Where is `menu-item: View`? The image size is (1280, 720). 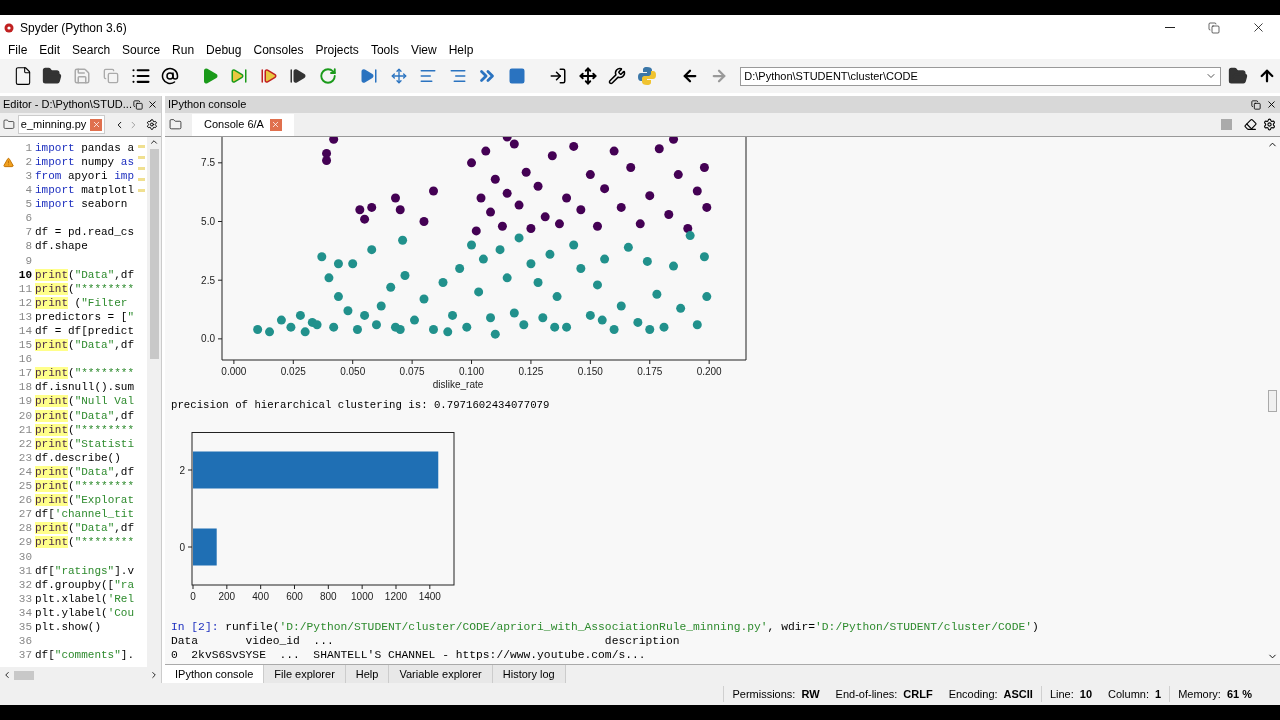 menu-item: View is located at coordinates (423, 49).